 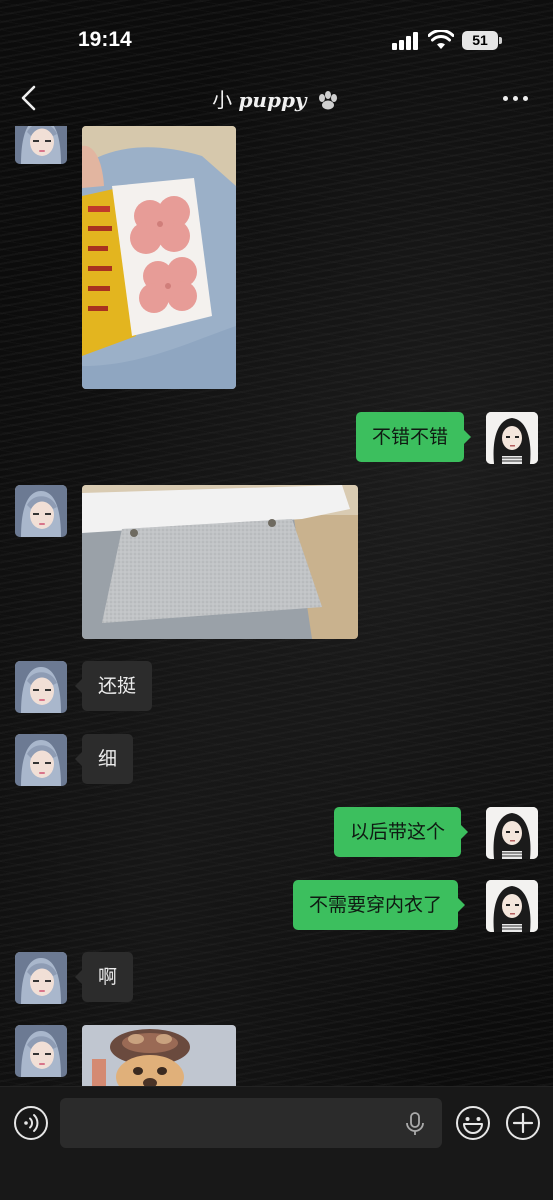 What do you see at coordinates (414, 437) in the screenshot?
I see `message-bubble-mine: 不错不错` at bounding box center [414, 437].